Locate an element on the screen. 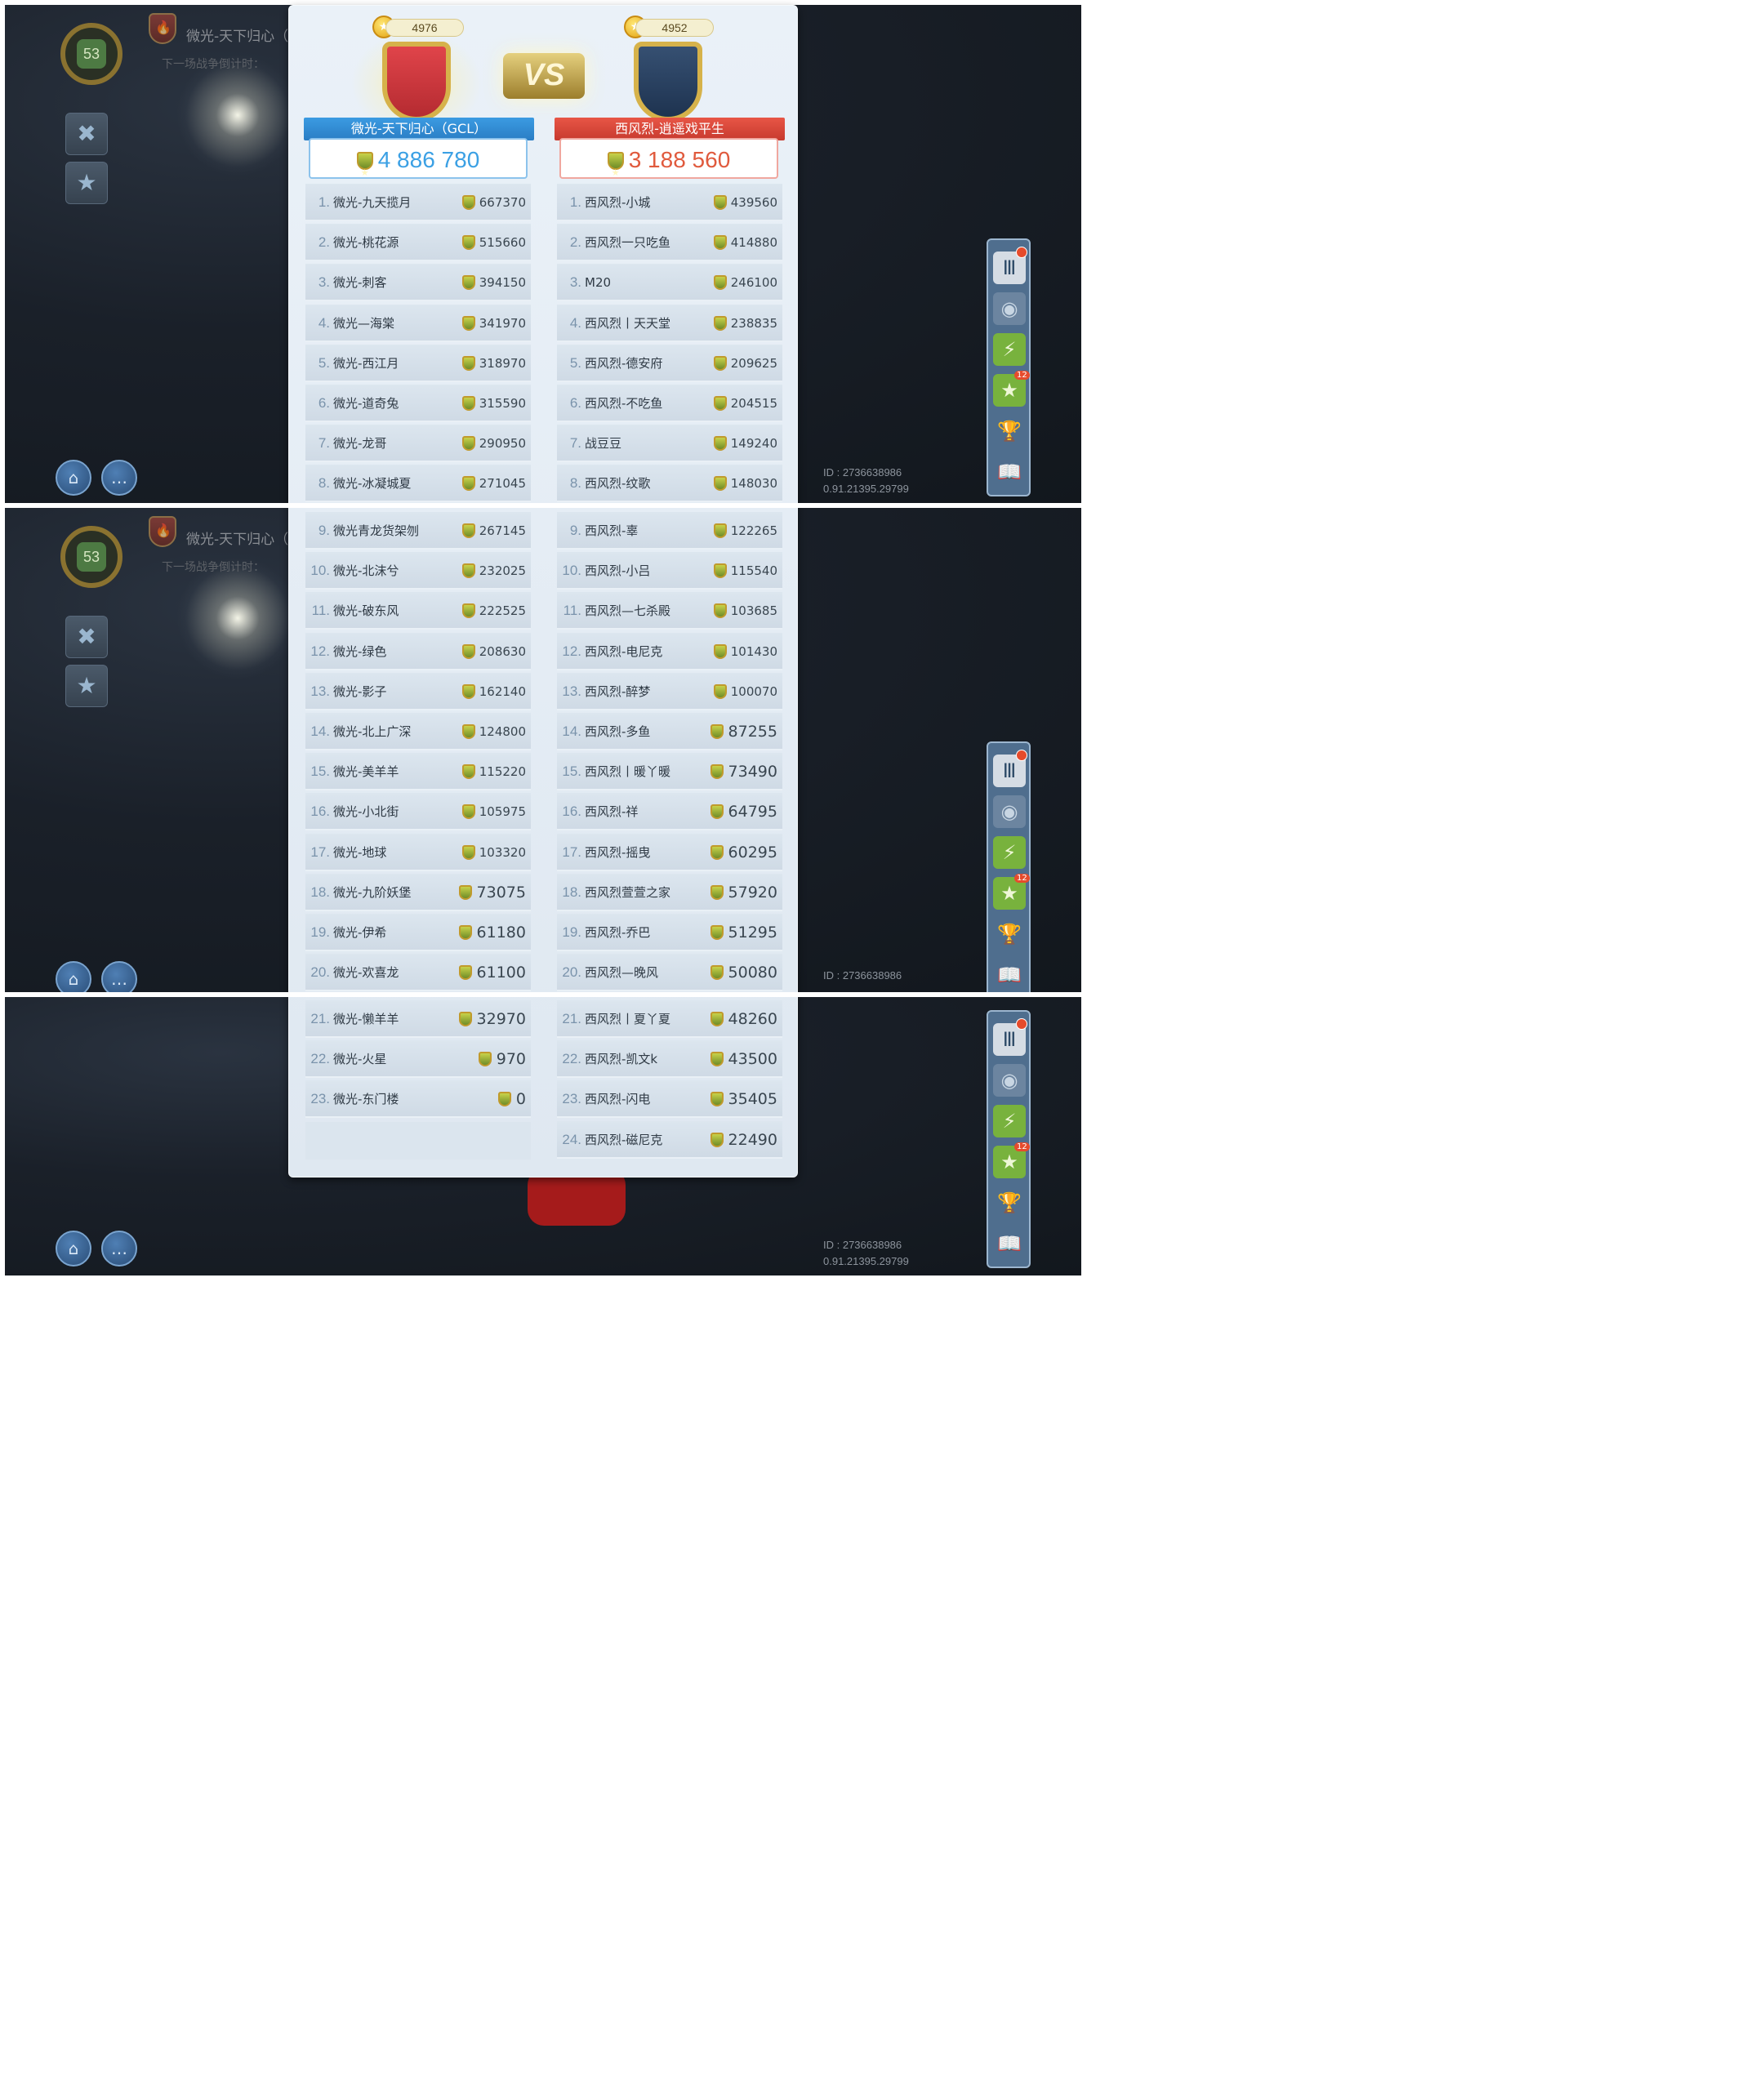 This screenshot has height=2079, width=1764. right-member-row: 8. 西风烈-纹歌 148030 is located at coordinates (669, 484).